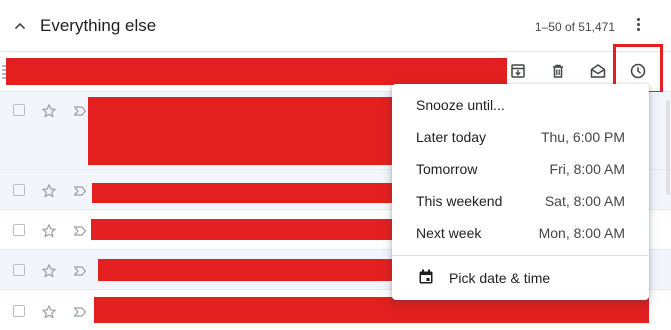 Image resolution: width=671 pixels, height=330 pixels. What do you see at coordinates (451, 137) in the screenshot?
I see `snooze-option-label: Later today` at bounding box center [451, 137].